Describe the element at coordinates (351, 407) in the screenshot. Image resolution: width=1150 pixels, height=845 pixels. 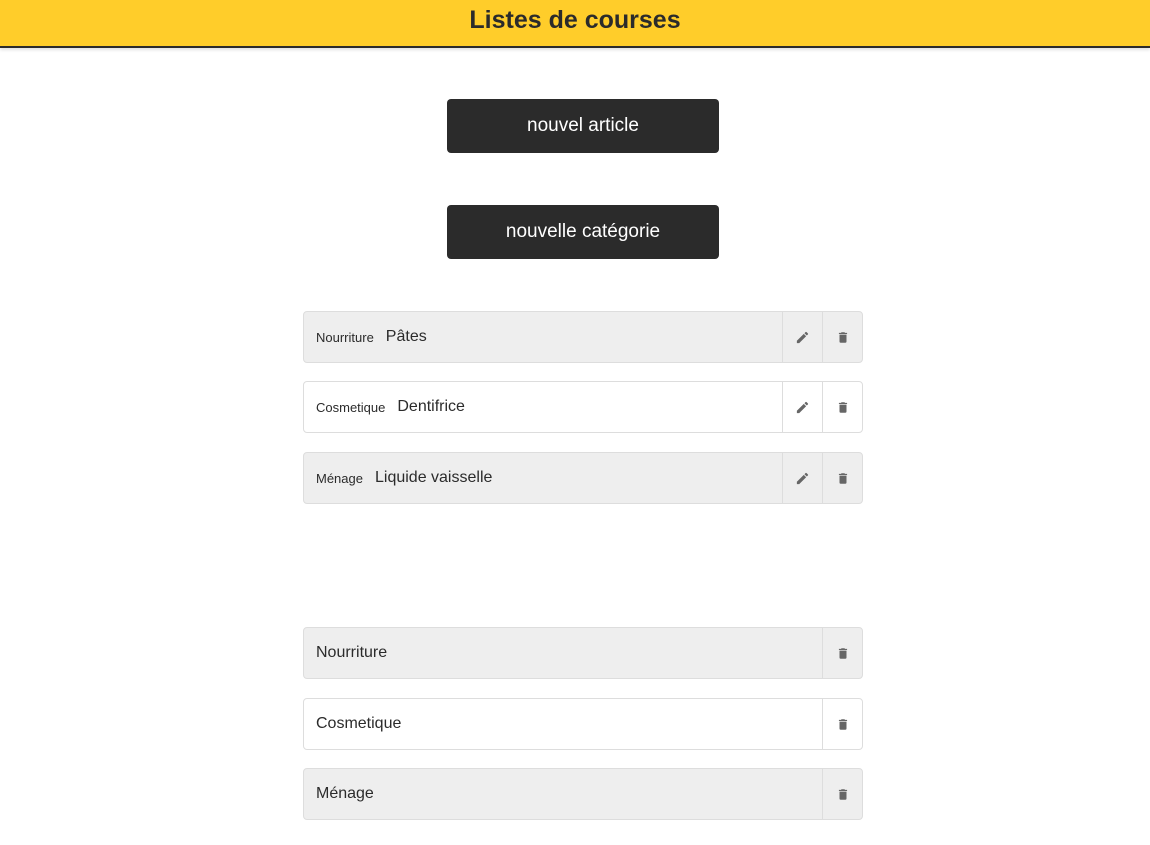
I see `article-category-label: Cosmetique` at that location.